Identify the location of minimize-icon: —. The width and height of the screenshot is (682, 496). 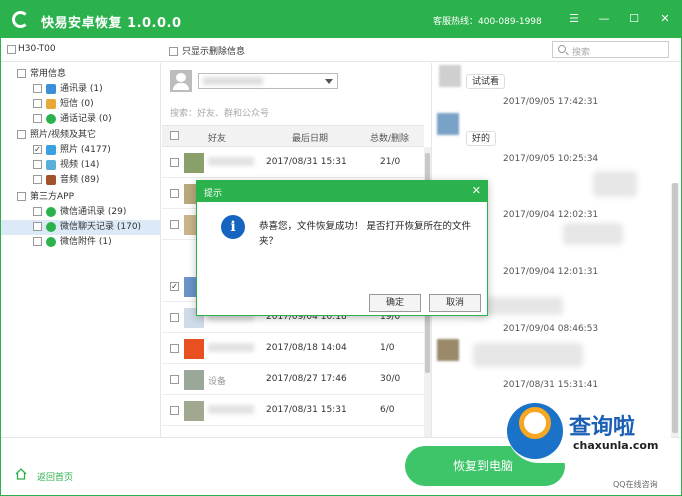
(604, 19).